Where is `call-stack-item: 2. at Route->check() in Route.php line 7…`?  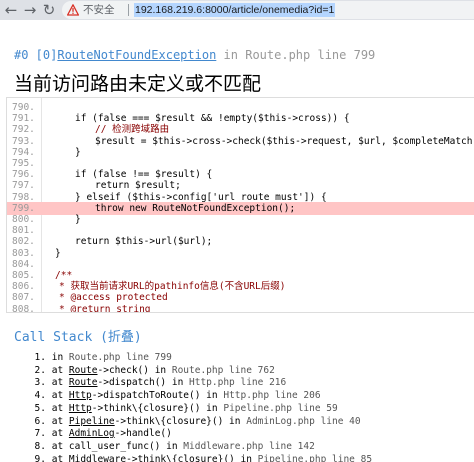
call-stack-item: 2. at Route->check() in Route.php line 7… is located at coordinates (248, 370).